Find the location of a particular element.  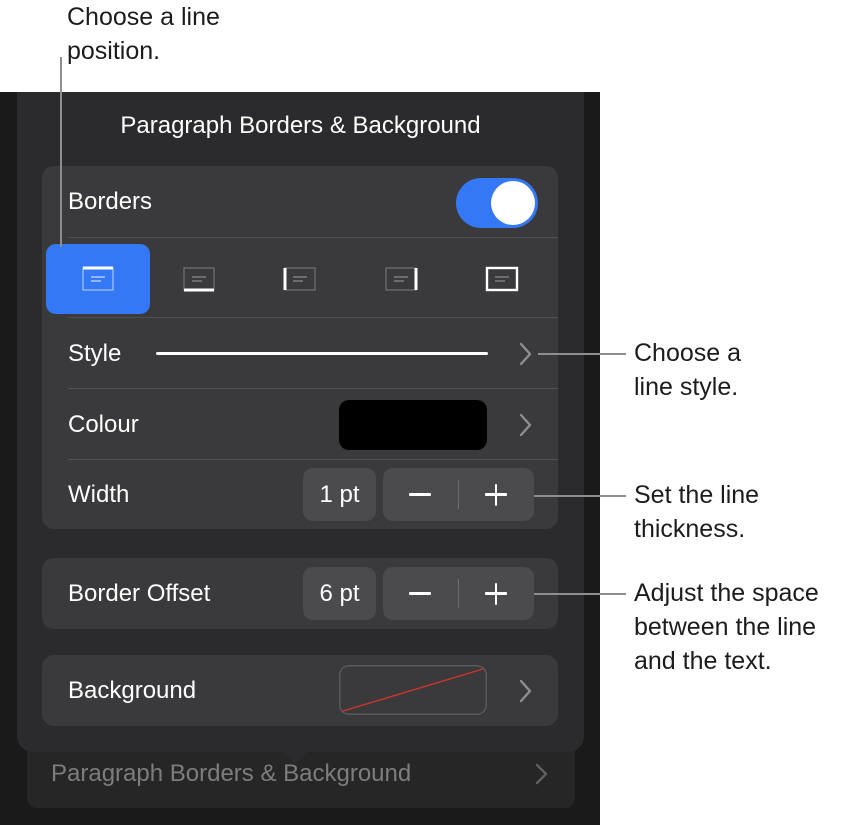

border-offset-label: Border Offset is located at coordinates (139, 593).